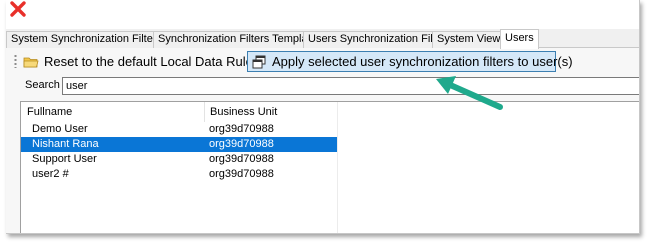  I want to click on search-input, so click(350, 86).